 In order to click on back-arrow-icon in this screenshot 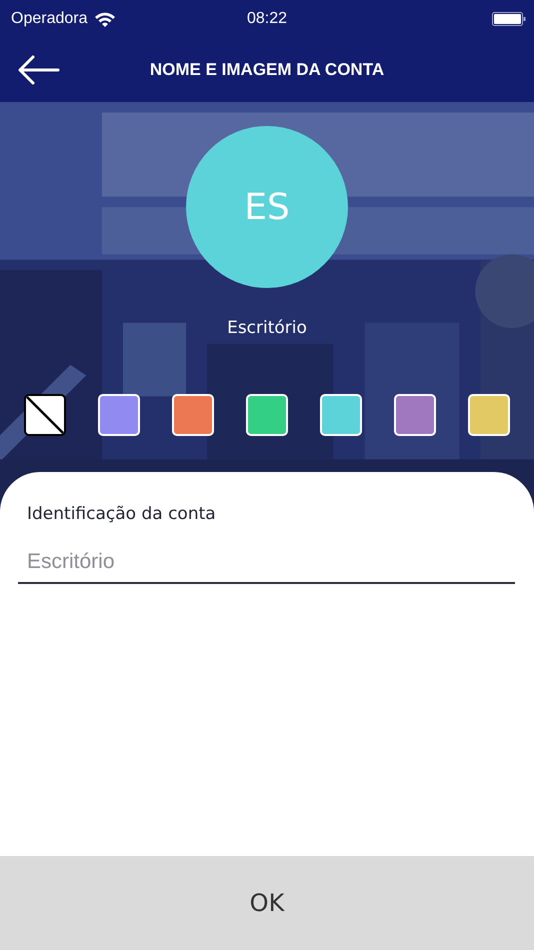, I will do `click(39, 70)`.